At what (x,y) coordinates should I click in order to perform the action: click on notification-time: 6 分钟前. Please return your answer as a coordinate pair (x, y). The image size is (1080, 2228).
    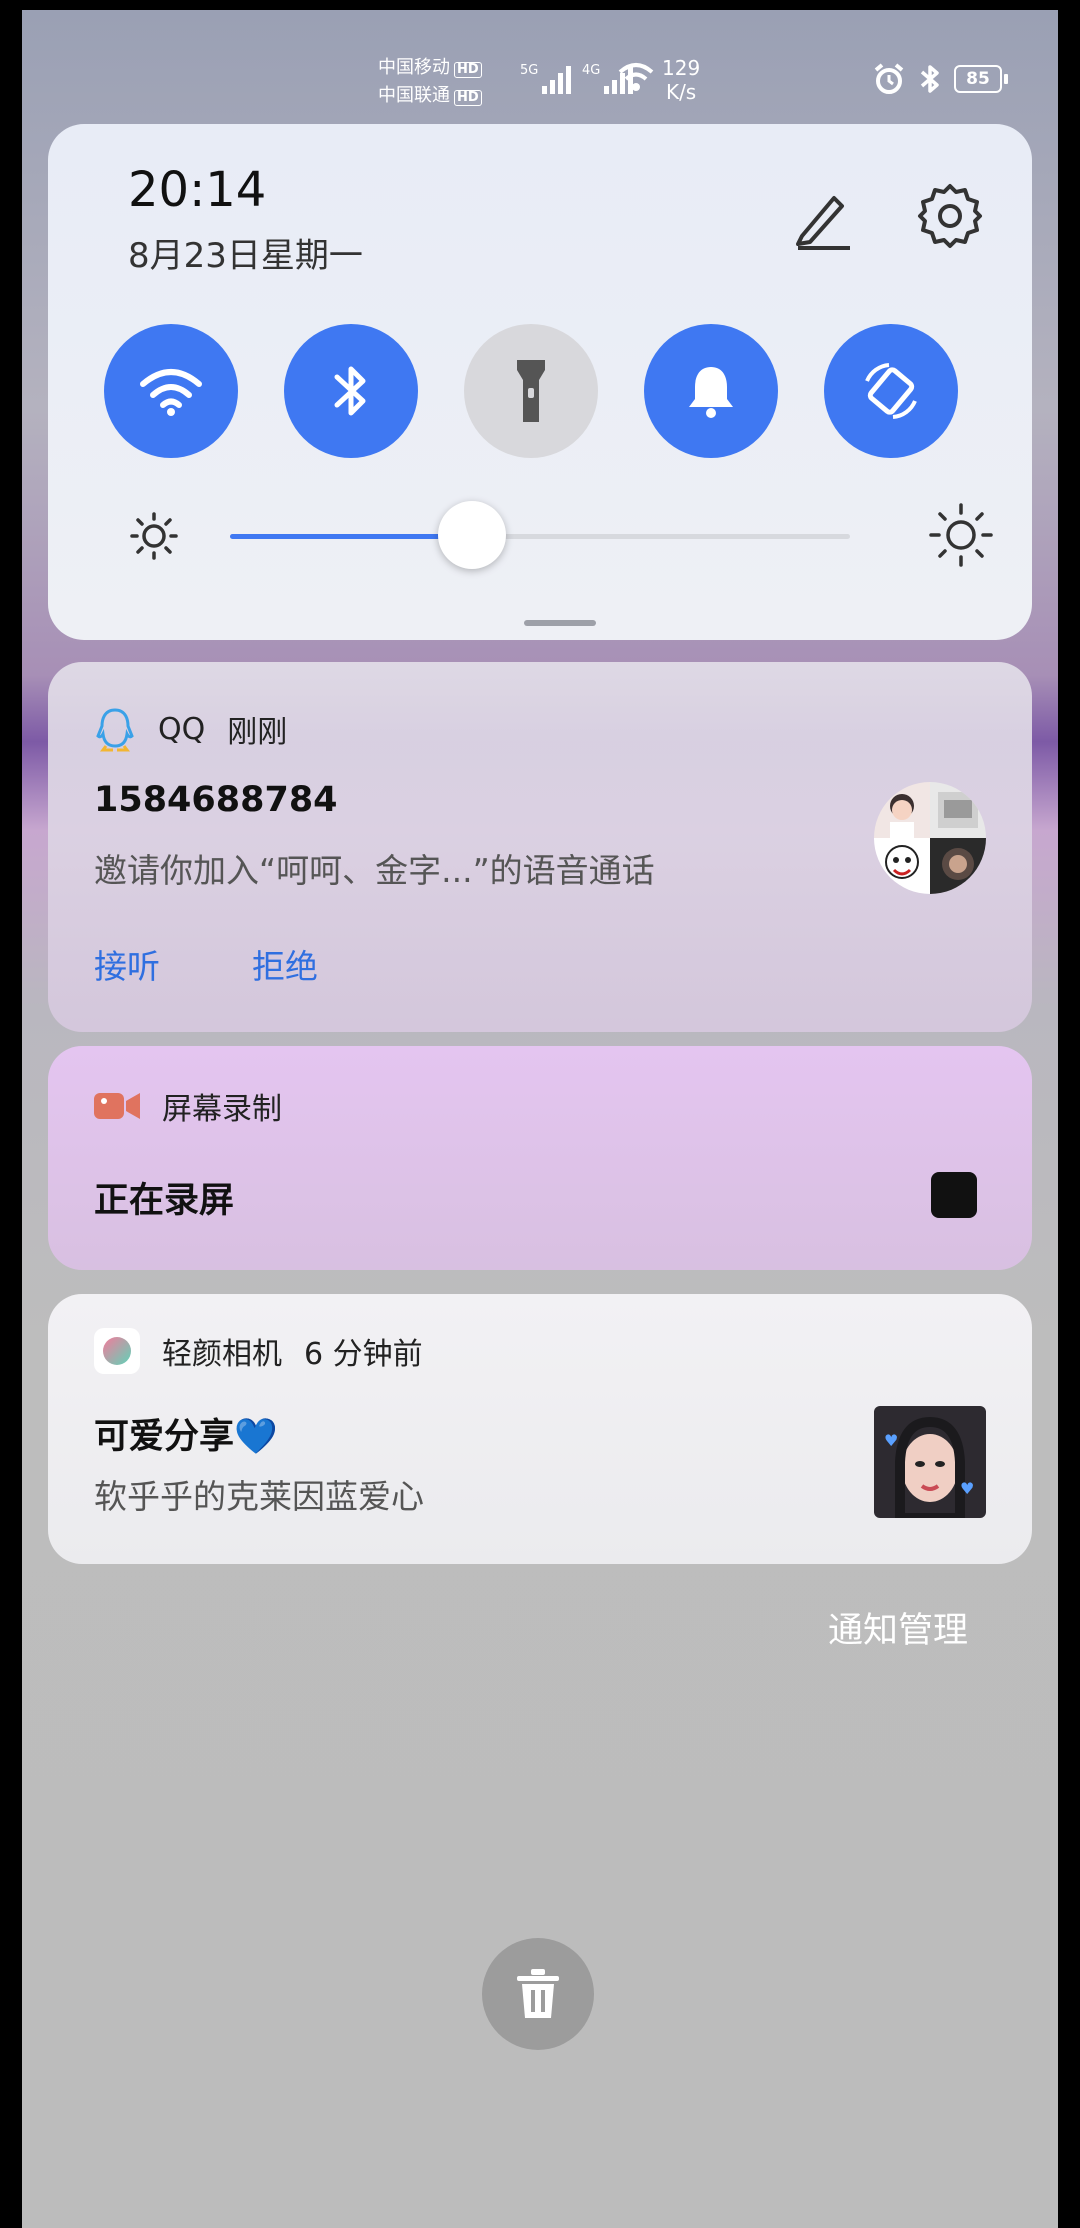
    Looking at the image, I should click on (363, 1354).